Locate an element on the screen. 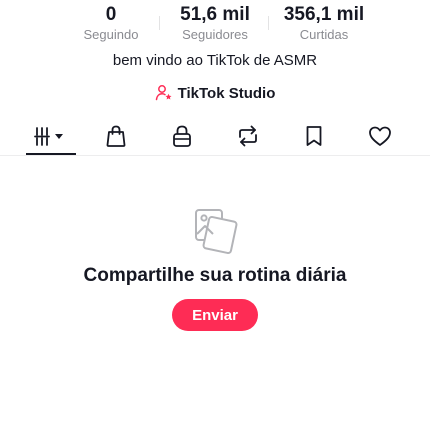 The image size is (430, 430). studio-label: TikTok Studio is located at coordinates (226, 93).